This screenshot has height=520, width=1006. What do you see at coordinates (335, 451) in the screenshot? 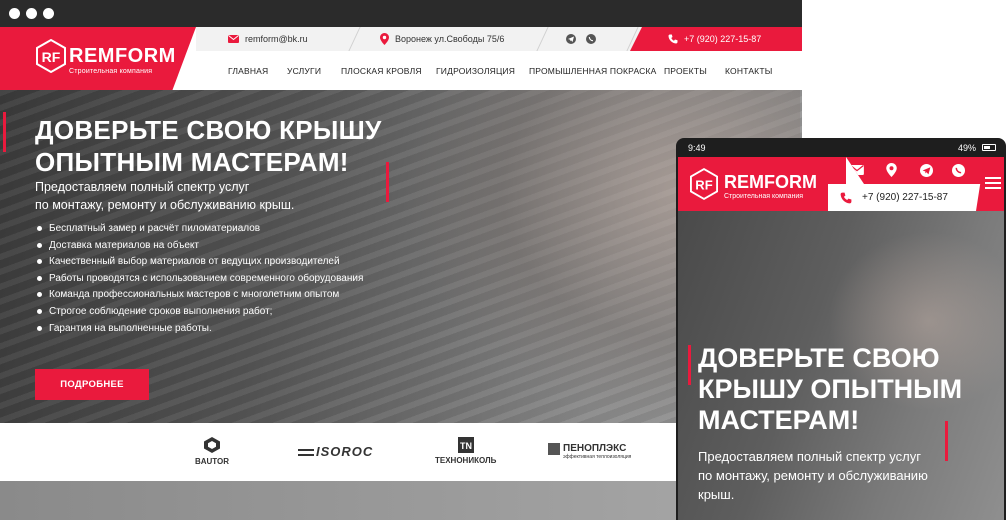
I see `brand-isoroc: ISOROC` at bounding box center [335, 451].